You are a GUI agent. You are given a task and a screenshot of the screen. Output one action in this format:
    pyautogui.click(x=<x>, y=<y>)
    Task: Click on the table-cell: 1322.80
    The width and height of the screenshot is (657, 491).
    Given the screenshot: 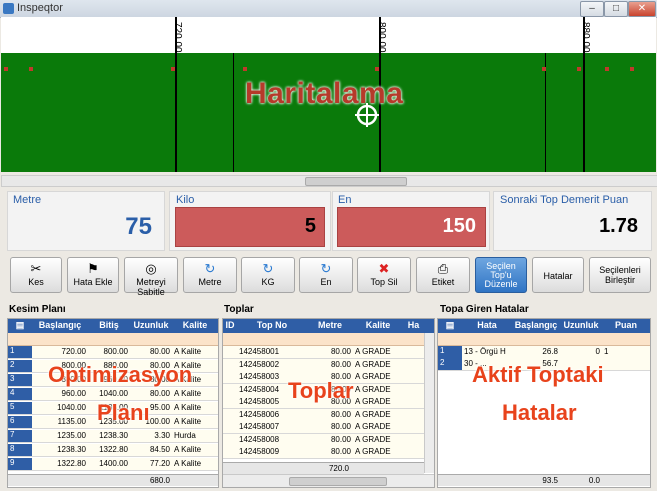 What is the action you would take?
    pyautogui.click(x=113, y=449)
    